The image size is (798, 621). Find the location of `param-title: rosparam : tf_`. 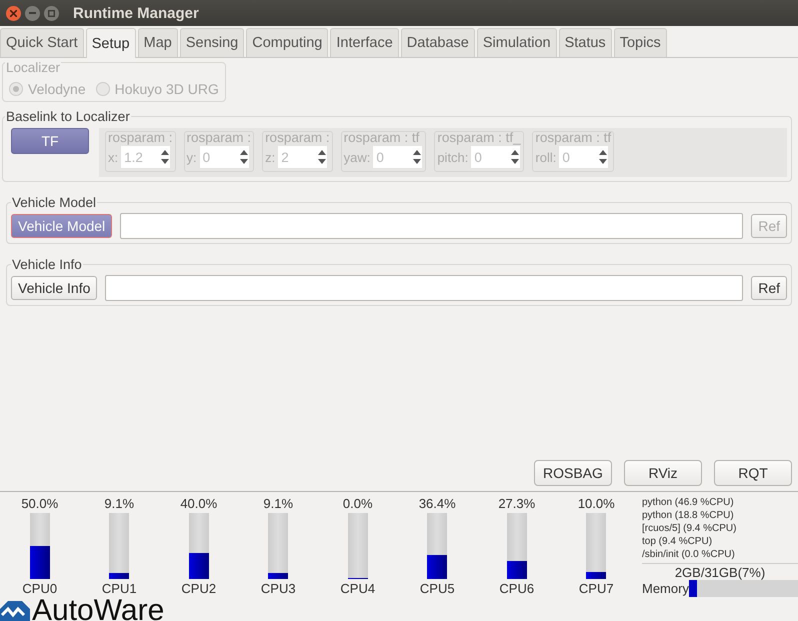

param-title: rosparam : tf_ is located at coordinates (479, 137).